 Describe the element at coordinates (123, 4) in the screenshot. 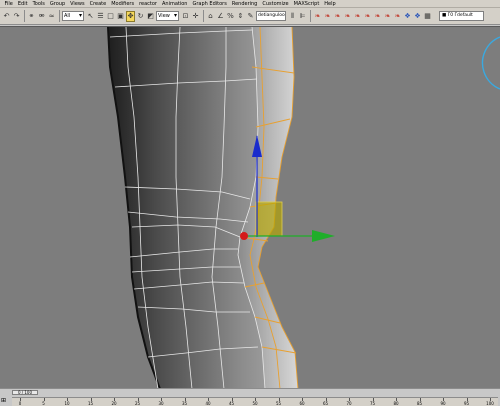

I see `menu-modifiers: Modifiers` at that location.